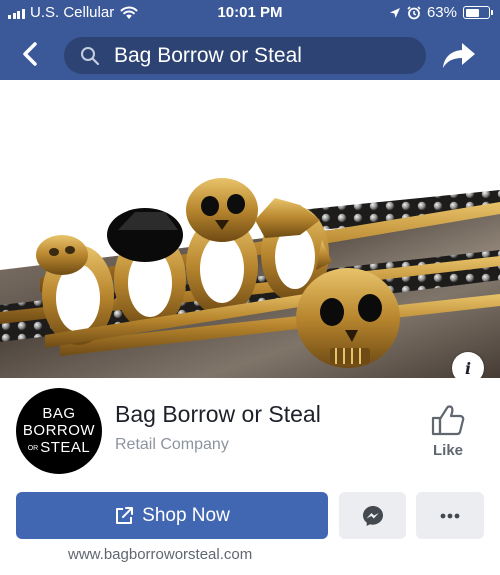 Image resolution: width=500 pixels, height=575 pixels. Describe the element at coordinates (172, 444) in the screenshot. I see `page-category: Retail Company` at that location.